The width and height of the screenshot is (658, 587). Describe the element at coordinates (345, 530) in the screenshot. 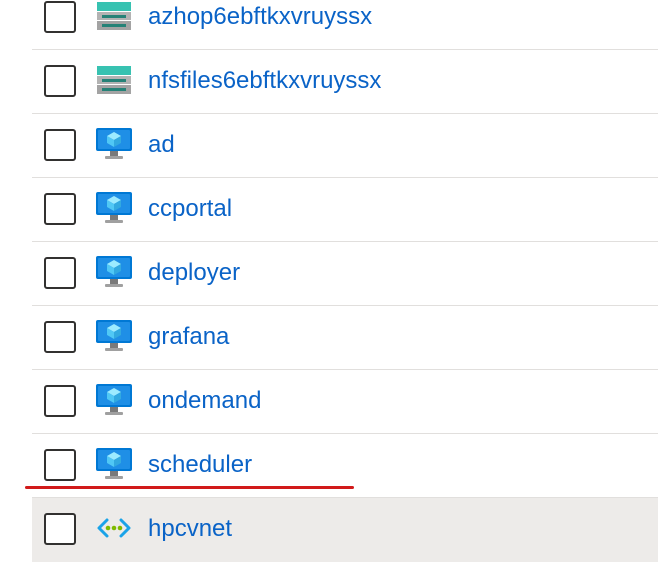

I see `list-item: hpcvnet` at that location.